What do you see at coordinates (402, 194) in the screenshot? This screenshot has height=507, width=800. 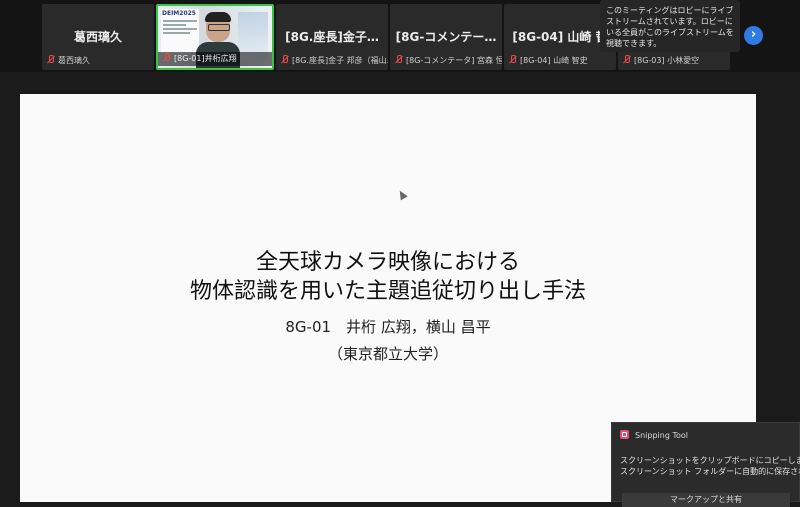 I see `mouse-cursor-icon` at bounding box center [402, 194].